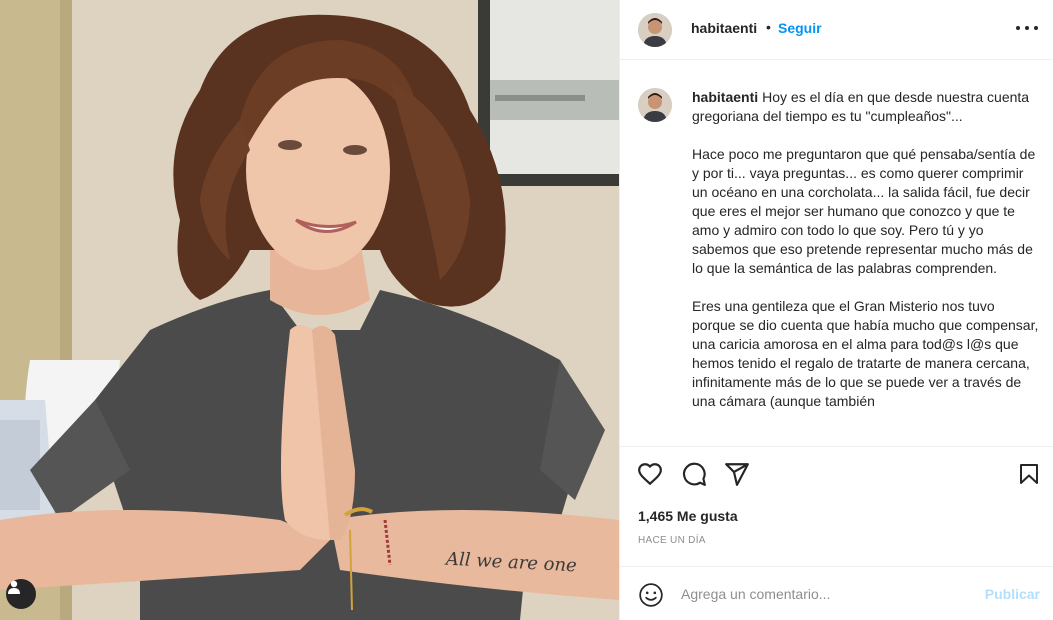 The width and height of the screenshot is (1053, 620). Describe the element at coordinates (724, 28) in the screenshot. I see `header-username: habitaenti` at that location.